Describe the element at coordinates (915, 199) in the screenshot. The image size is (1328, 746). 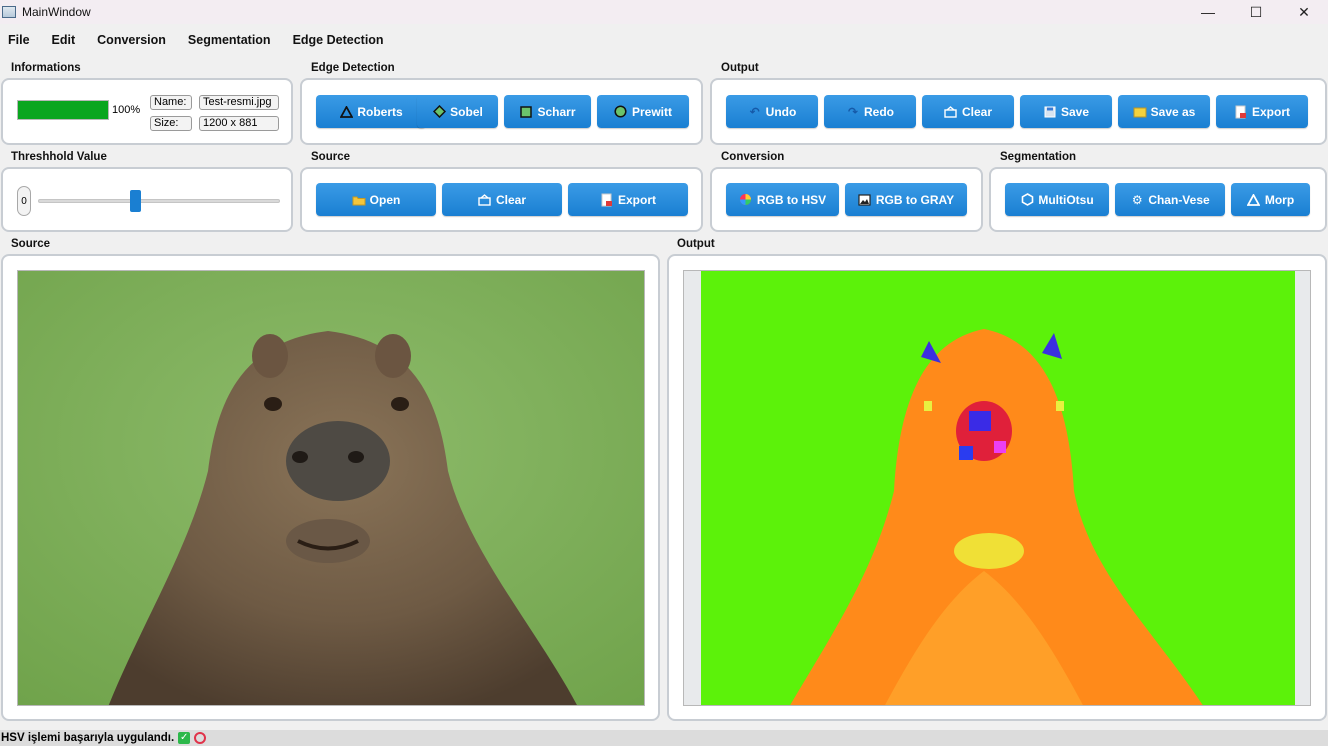
I see `rgb-to-gray-label: RGB to GRAY` at that location.